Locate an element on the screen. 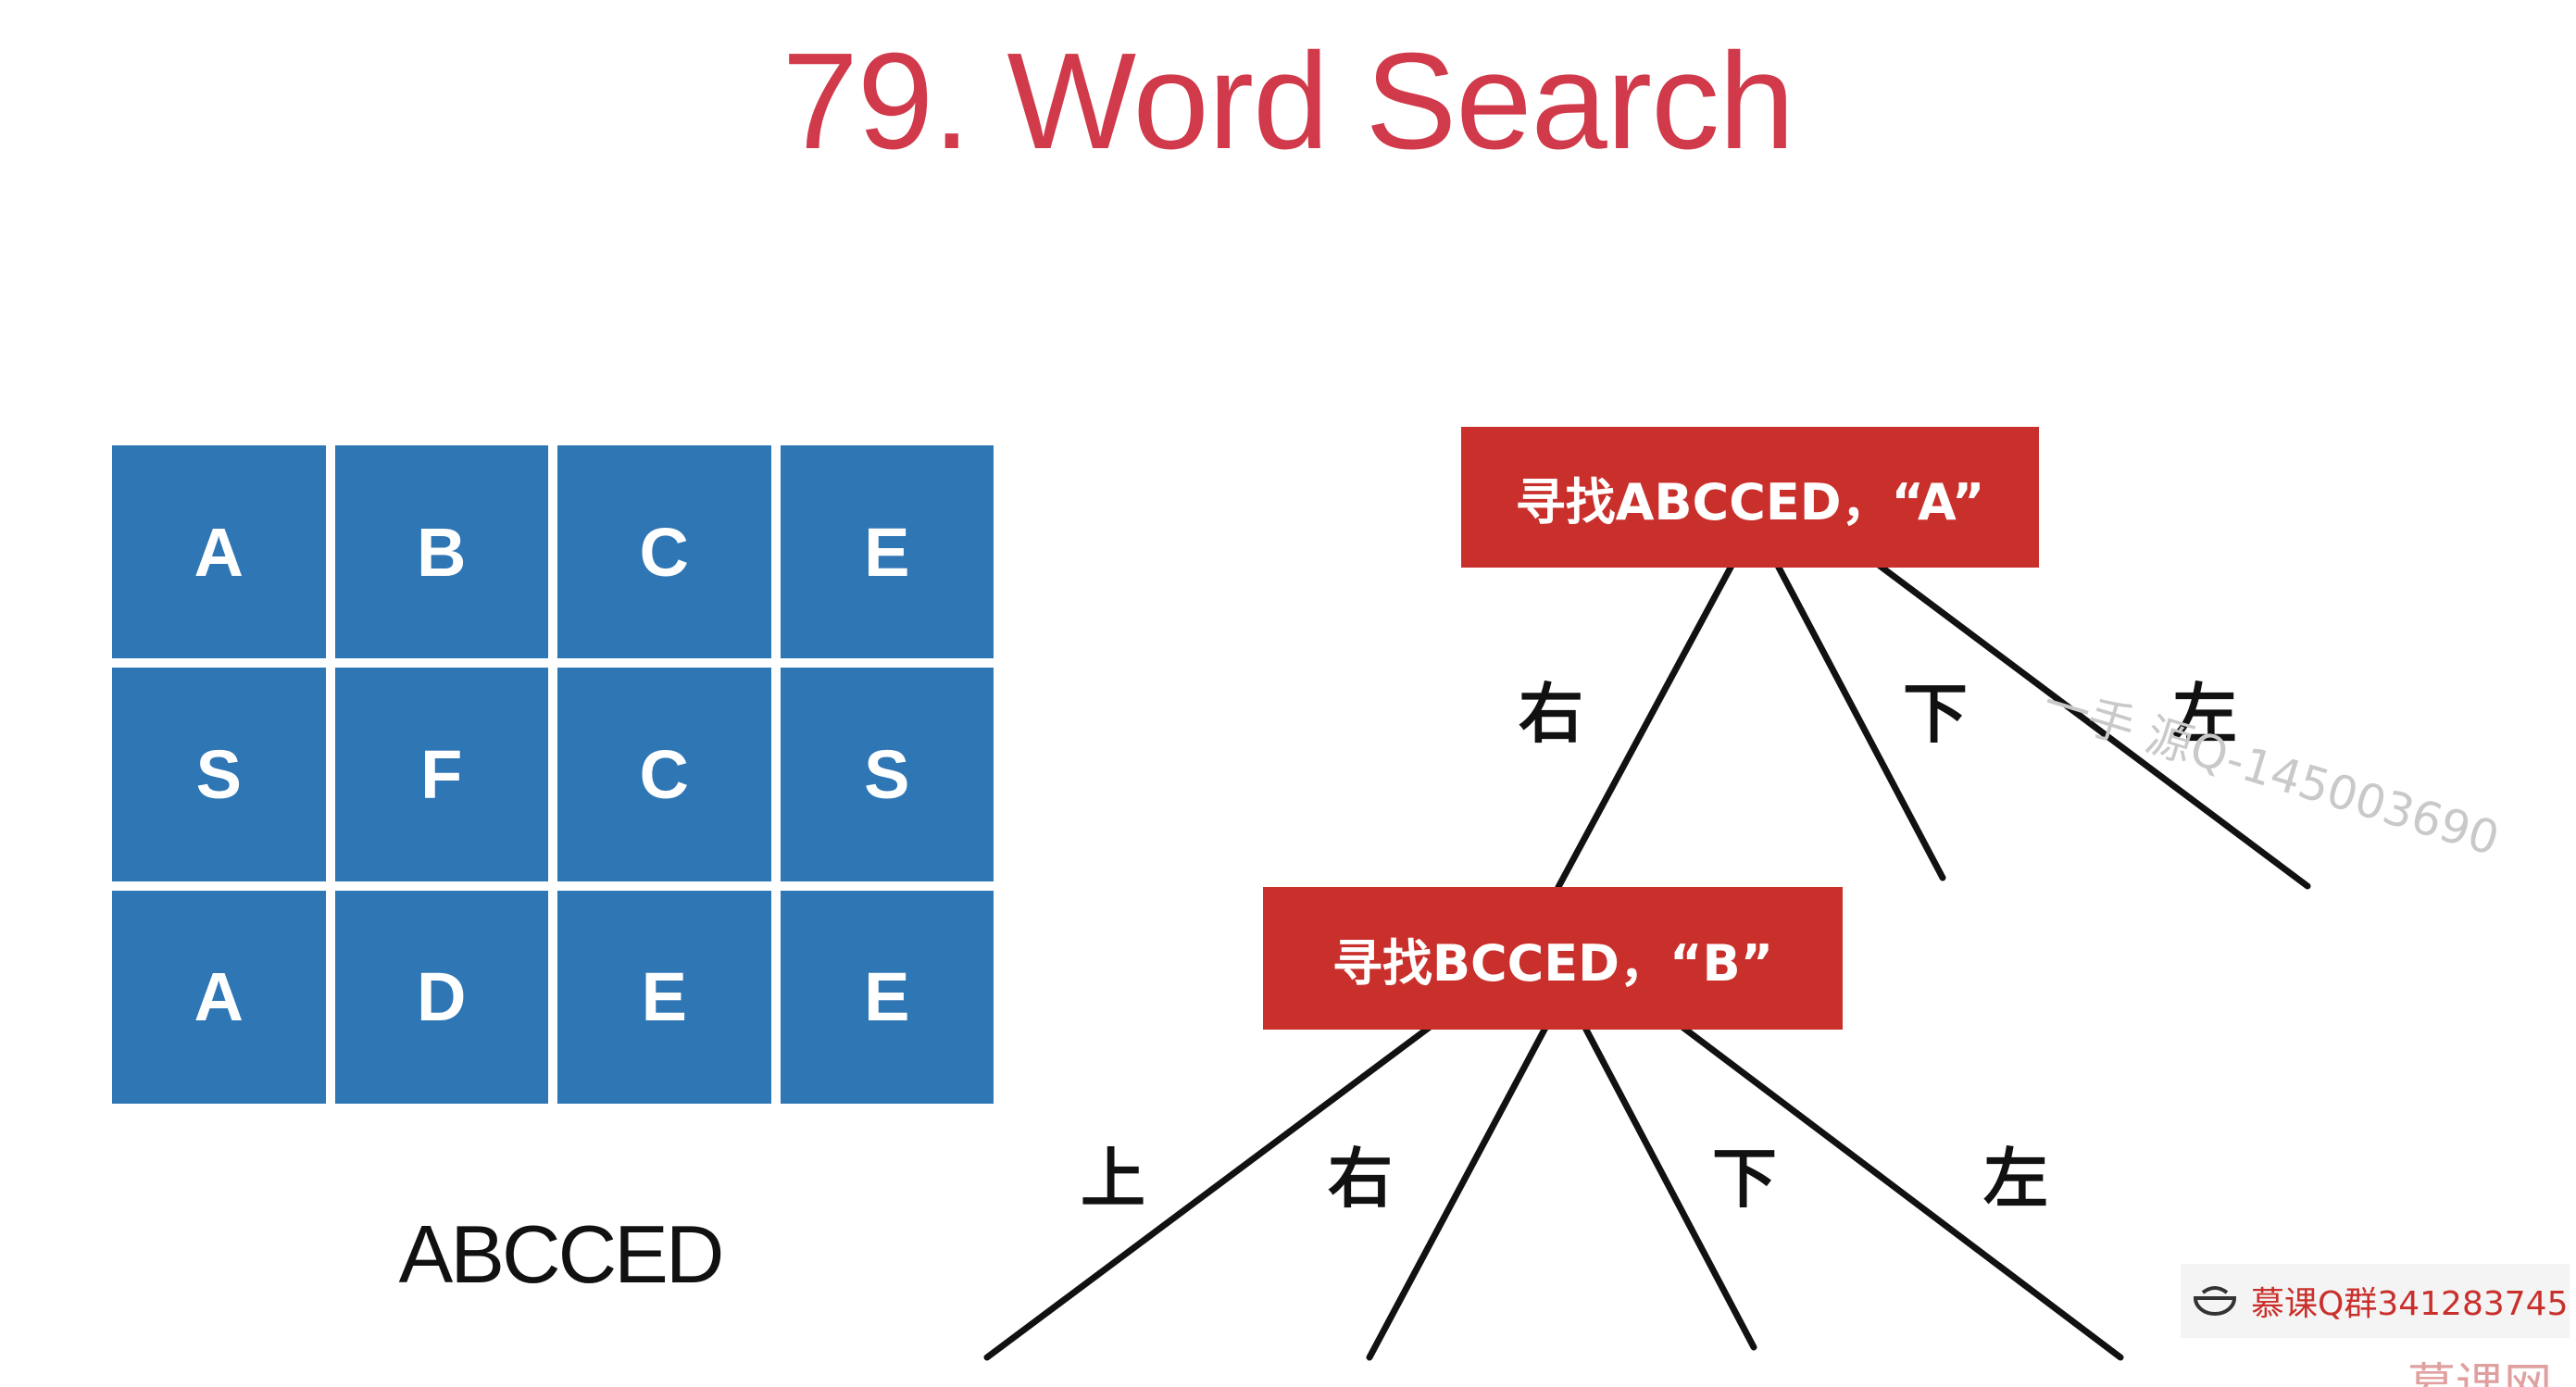  bowl-icon is located at coordinates (2215, 1301).